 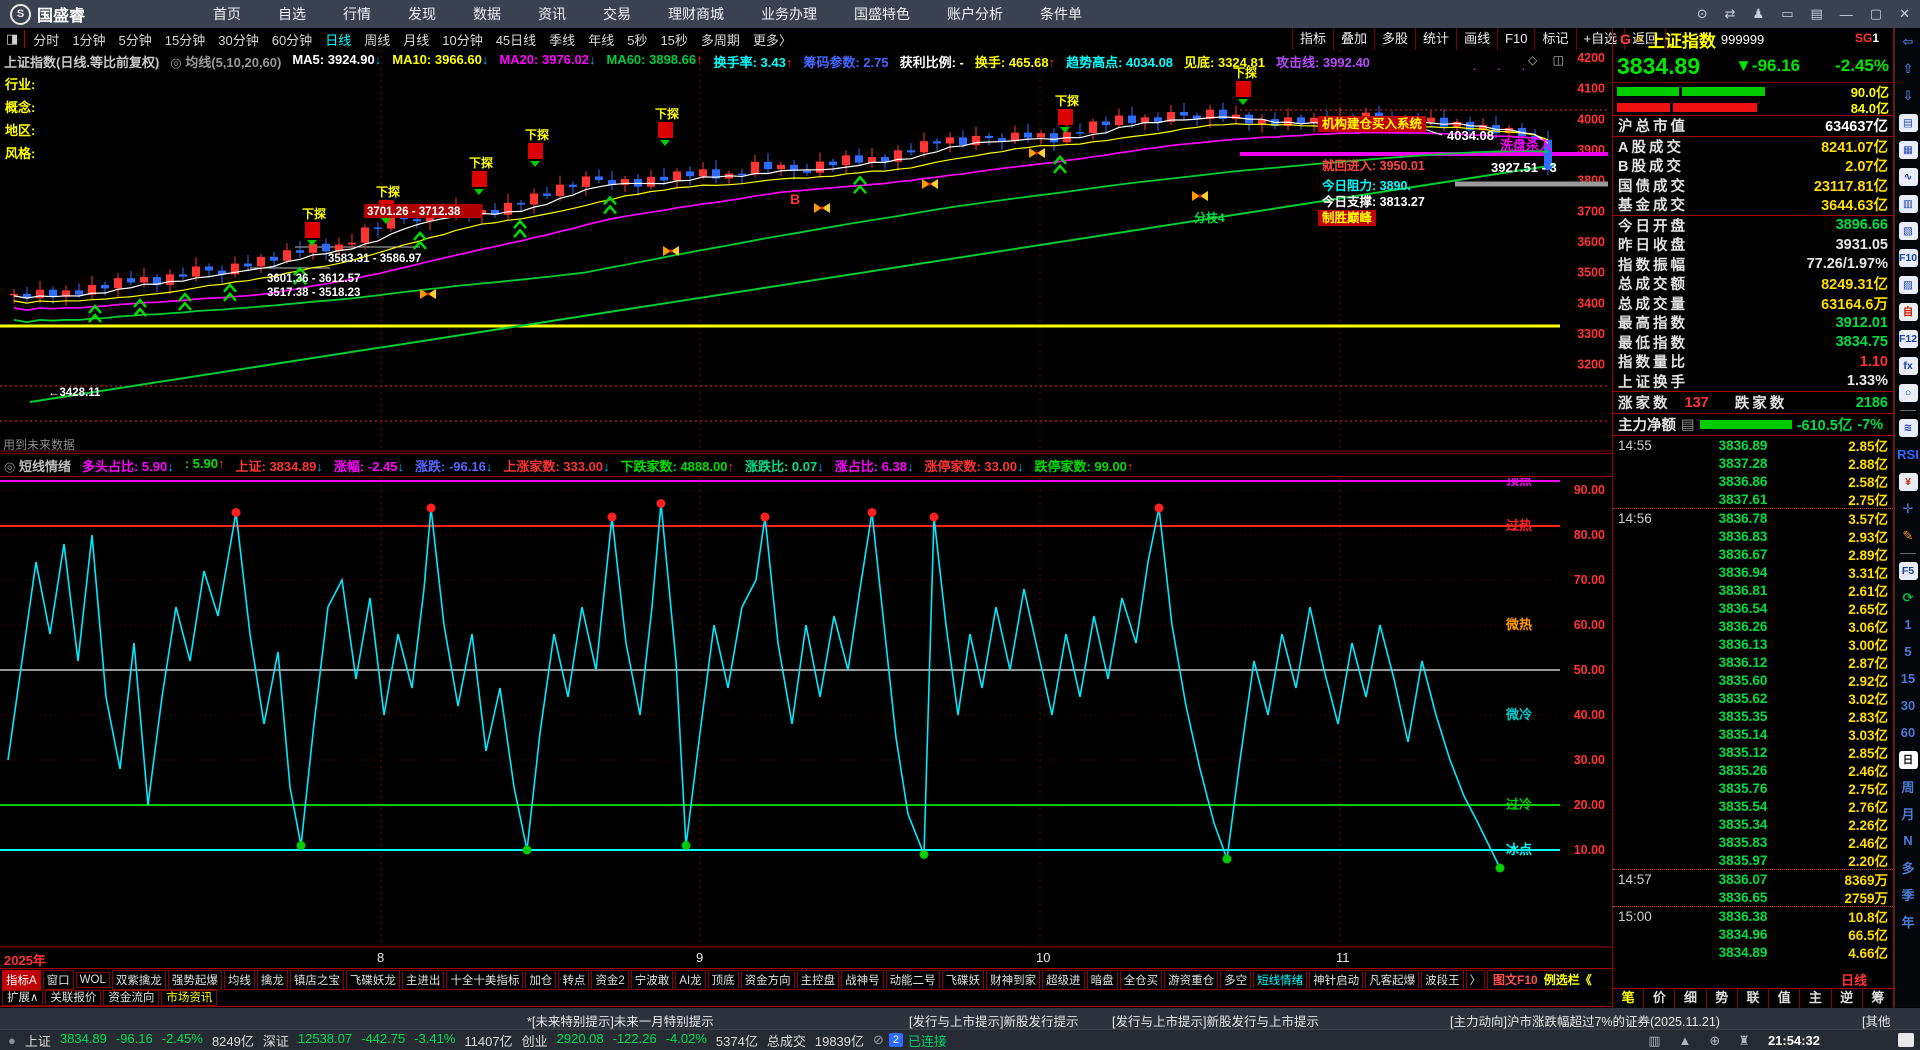 I want to click on grid-view-icon: ▦, so click(x=1908, y=149).